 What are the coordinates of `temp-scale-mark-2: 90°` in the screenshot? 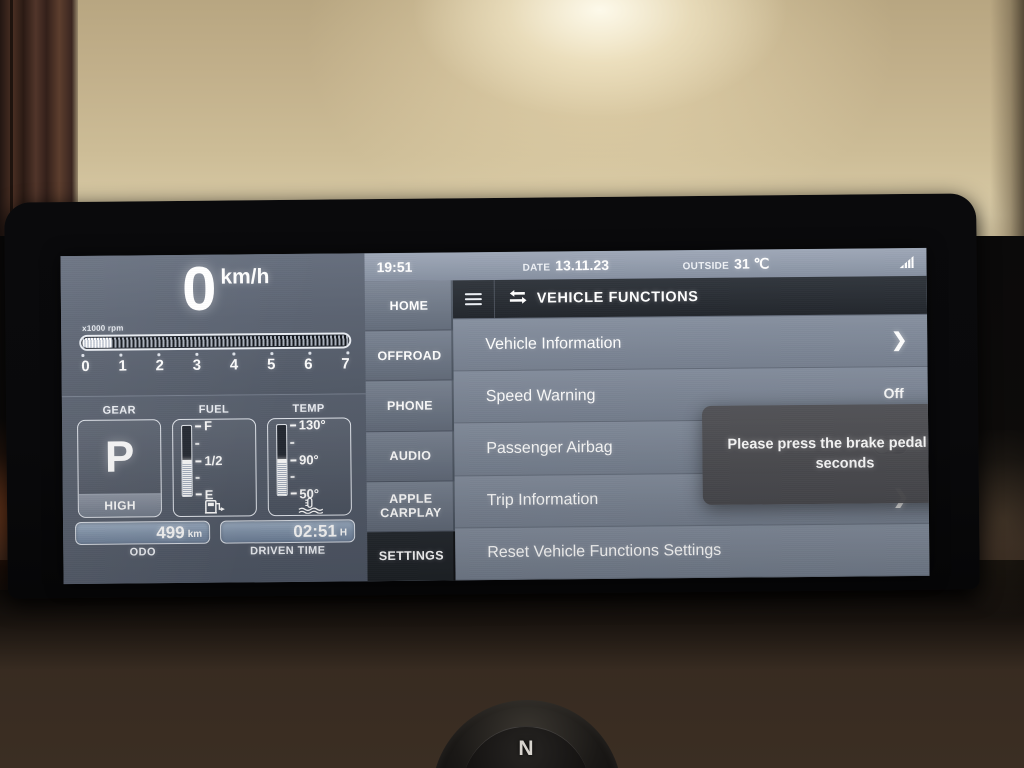 It's located at (304, 459).